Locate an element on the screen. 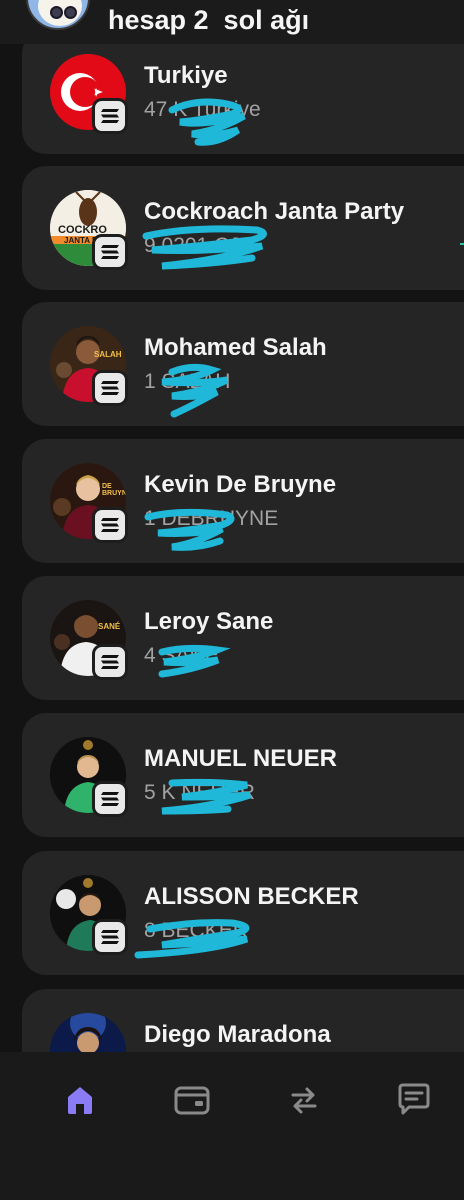  account-name: Turkiye is located at coordinates (186, 75).